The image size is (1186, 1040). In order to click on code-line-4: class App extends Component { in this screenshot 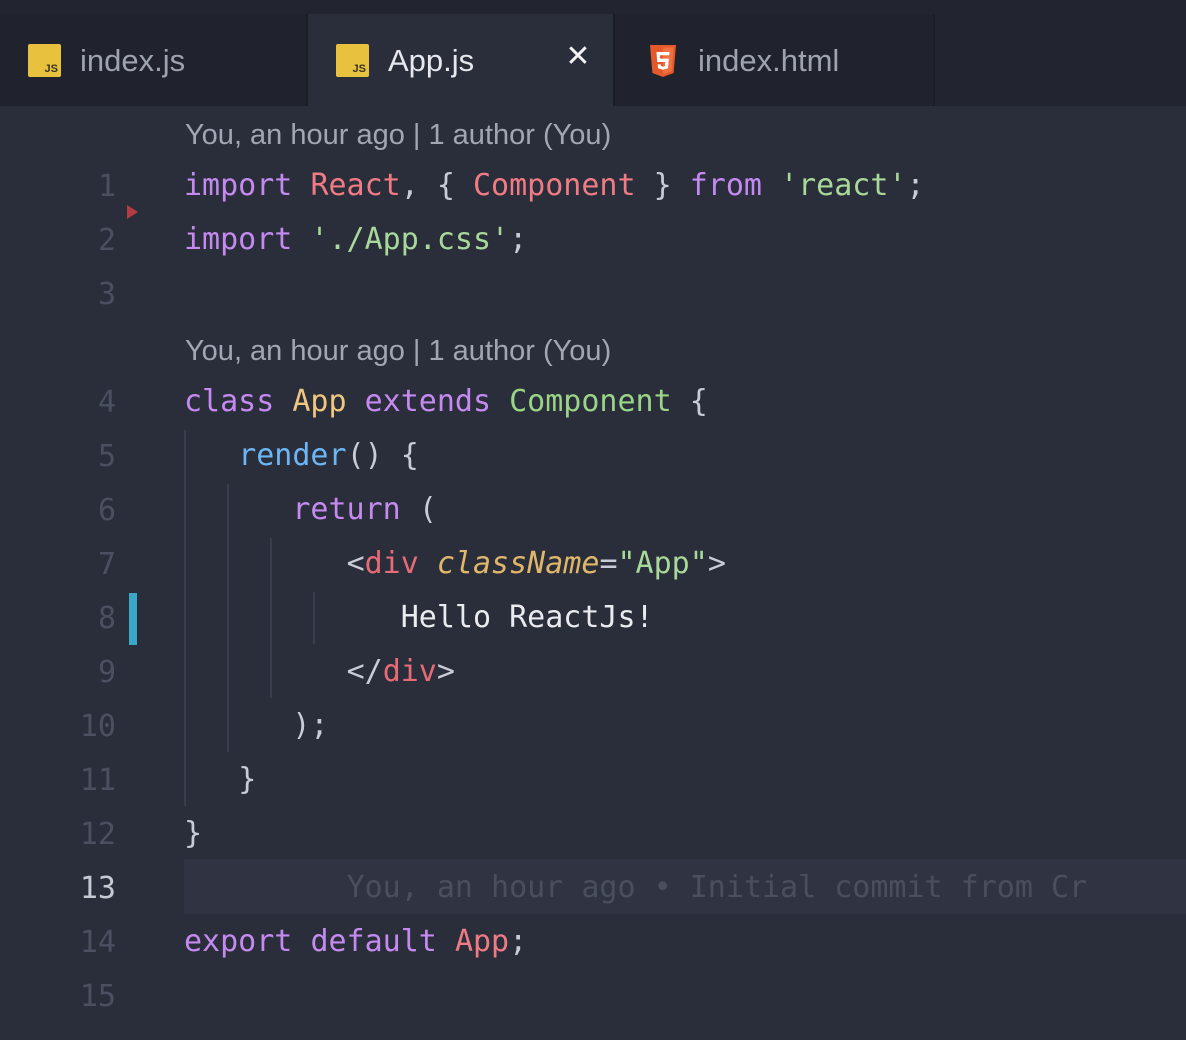, I will do `click(446, 402)`.